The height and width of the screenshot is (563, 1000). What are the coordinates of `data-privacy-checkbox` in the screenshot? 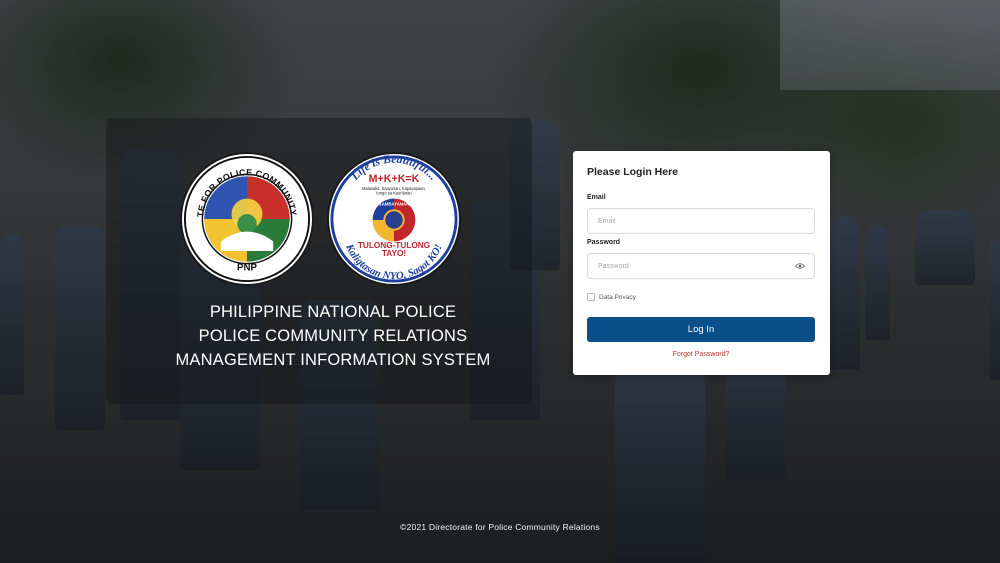 It's located at (591, 297).